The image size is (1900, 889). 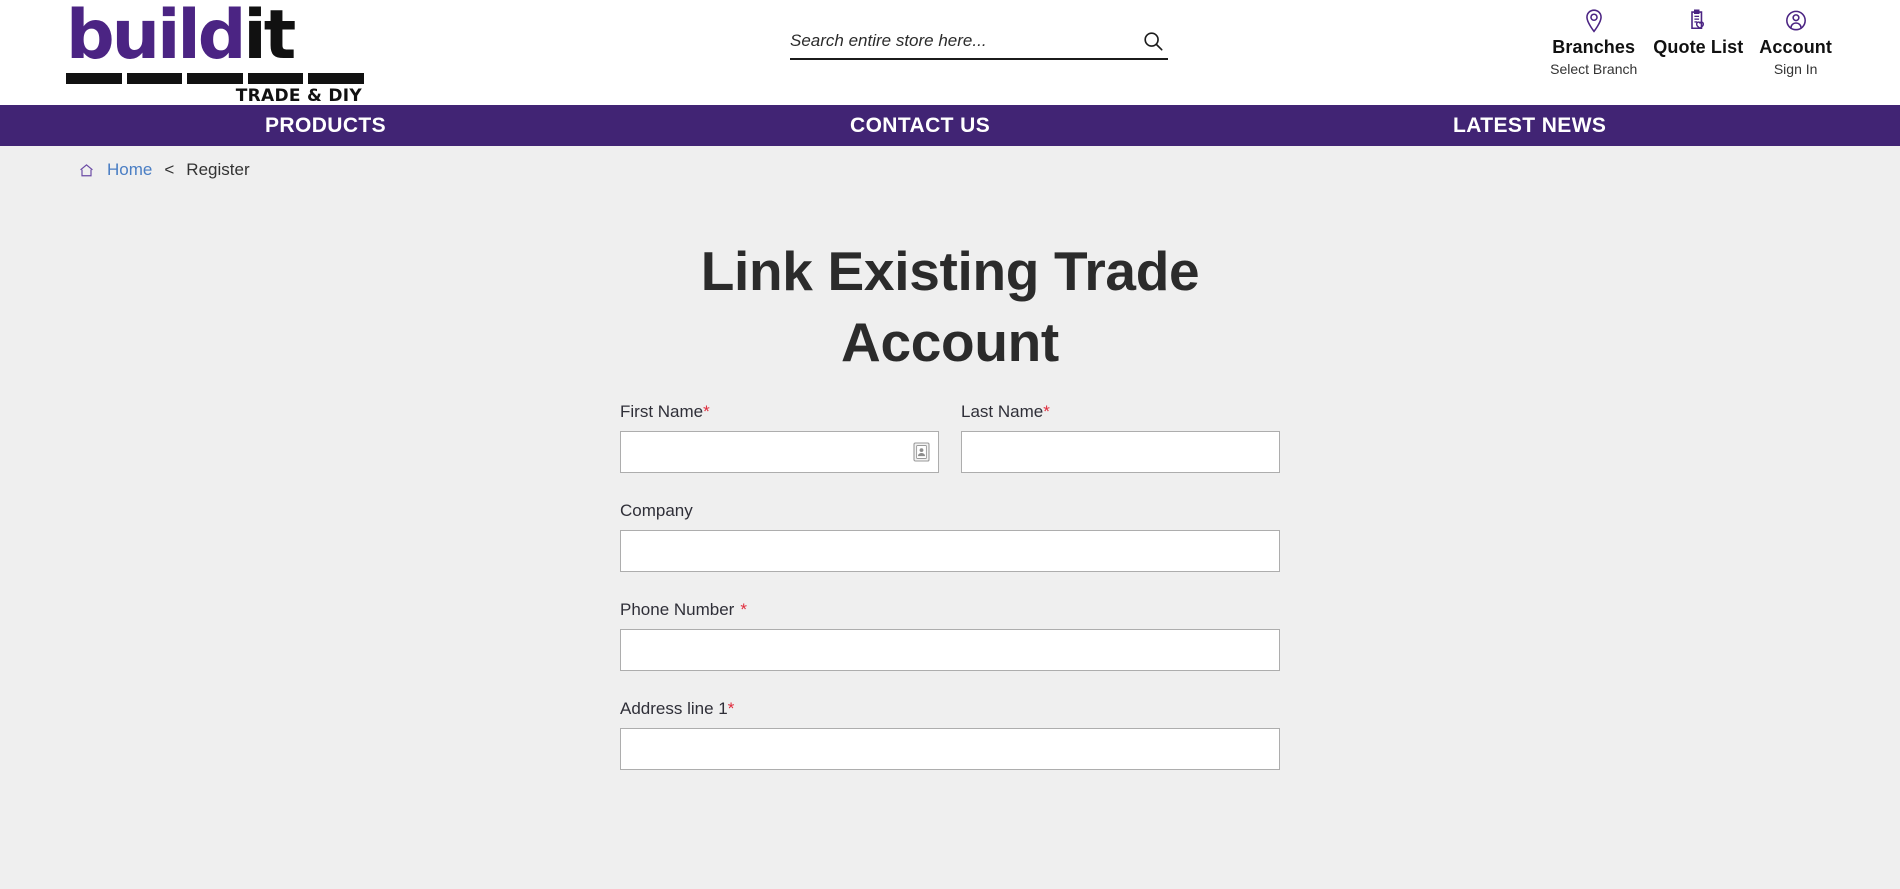 I want to click on page-title: Link Existing Trade Account, so click(x=950, y=306).